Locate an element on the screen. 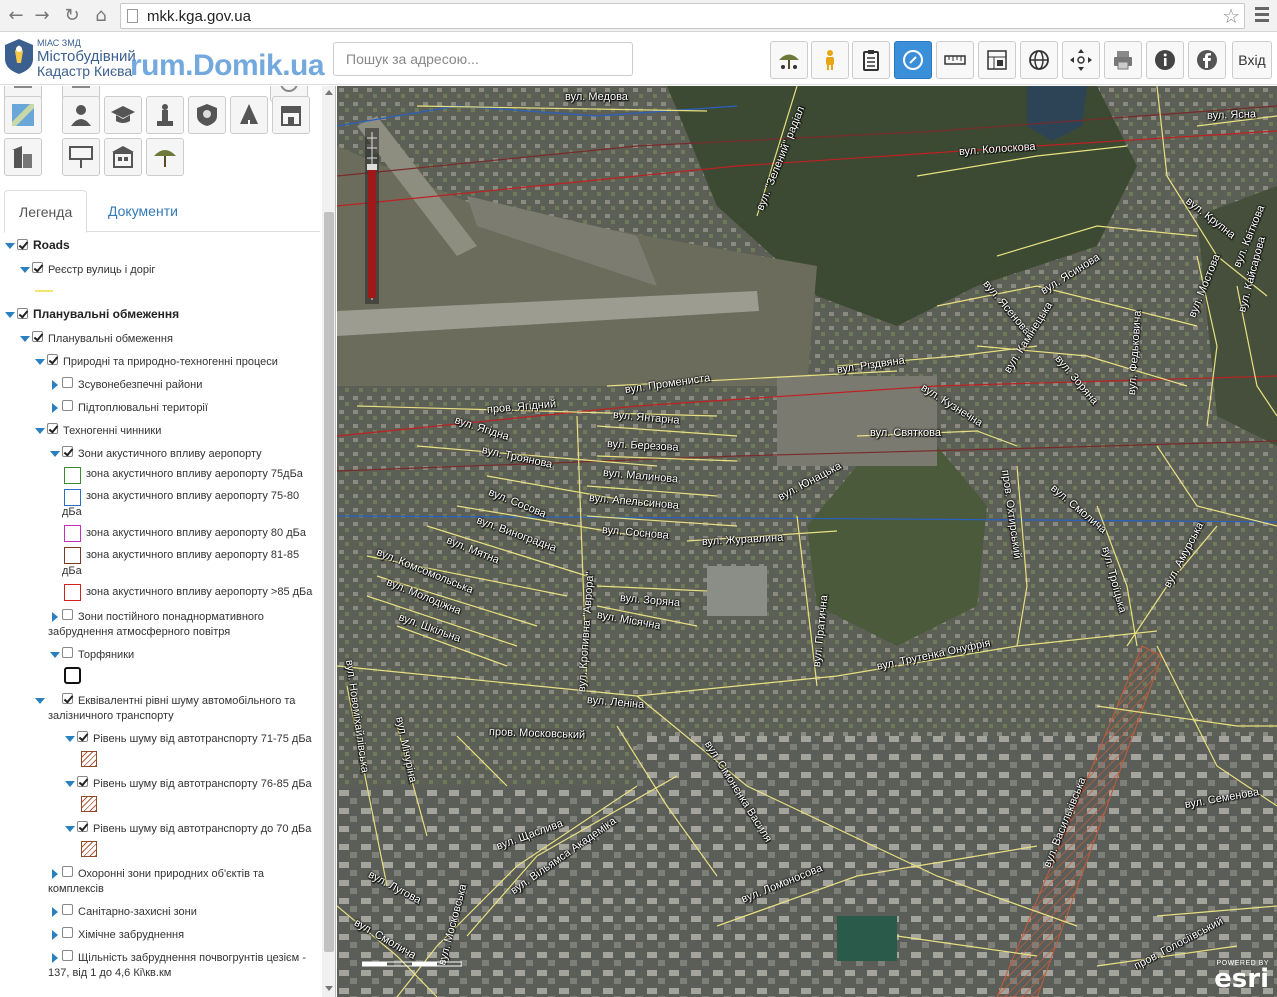 The height and width of the screenshot is (997, 1277). navigation-button is located at coordinates (913, 60).